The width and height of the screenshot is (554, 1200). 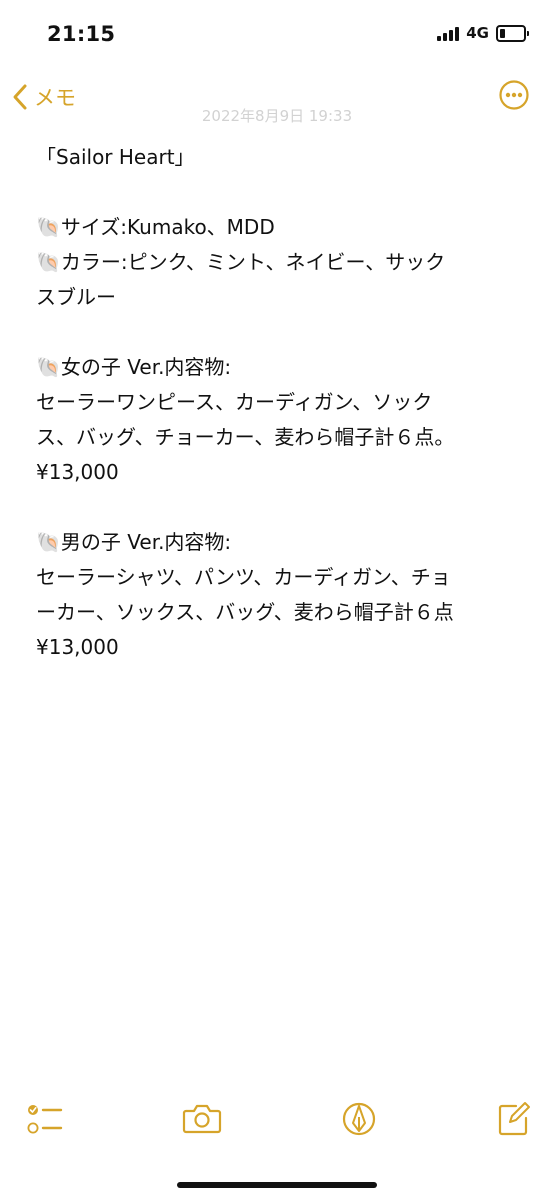 What do you see at coordinates (243, 577) in the screenshot?
I see `note-line: セーラーシャツ、パンツ、カーディガン、チョ` at bounding box center [243, 577].